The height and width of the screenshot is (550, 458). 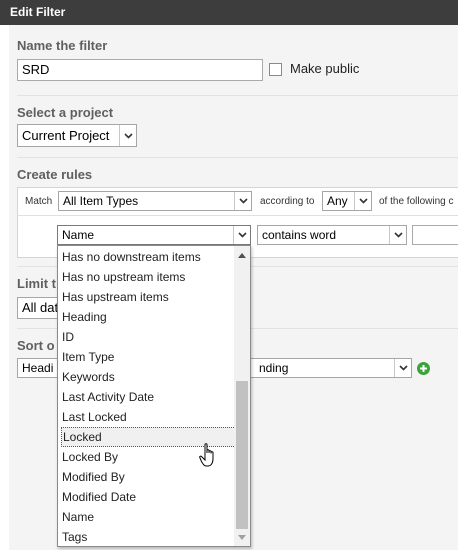 What do you see at coordinates (65, 112) in the screenshot?
I see `select-project-label: Select a project` at bounding box center [65, 112].